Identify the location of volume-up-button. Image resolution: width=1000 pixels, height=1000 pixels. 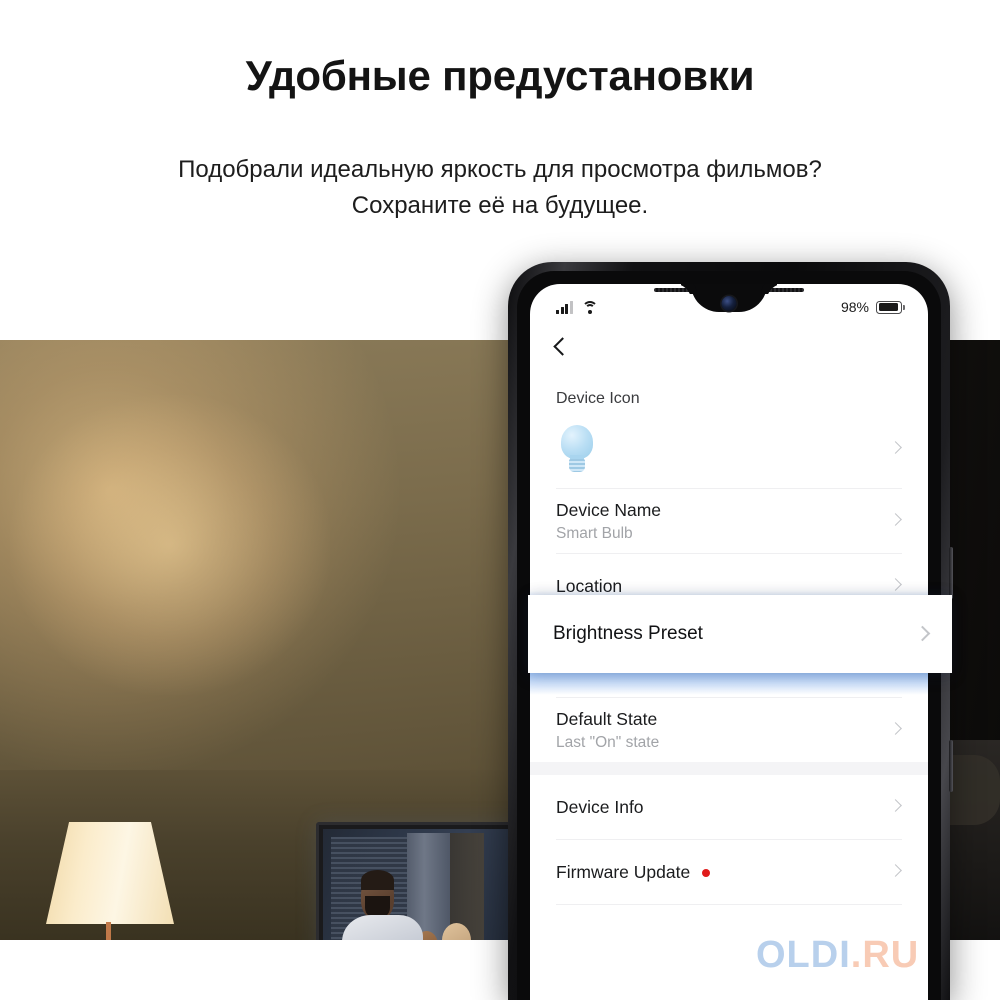
(951, 573).